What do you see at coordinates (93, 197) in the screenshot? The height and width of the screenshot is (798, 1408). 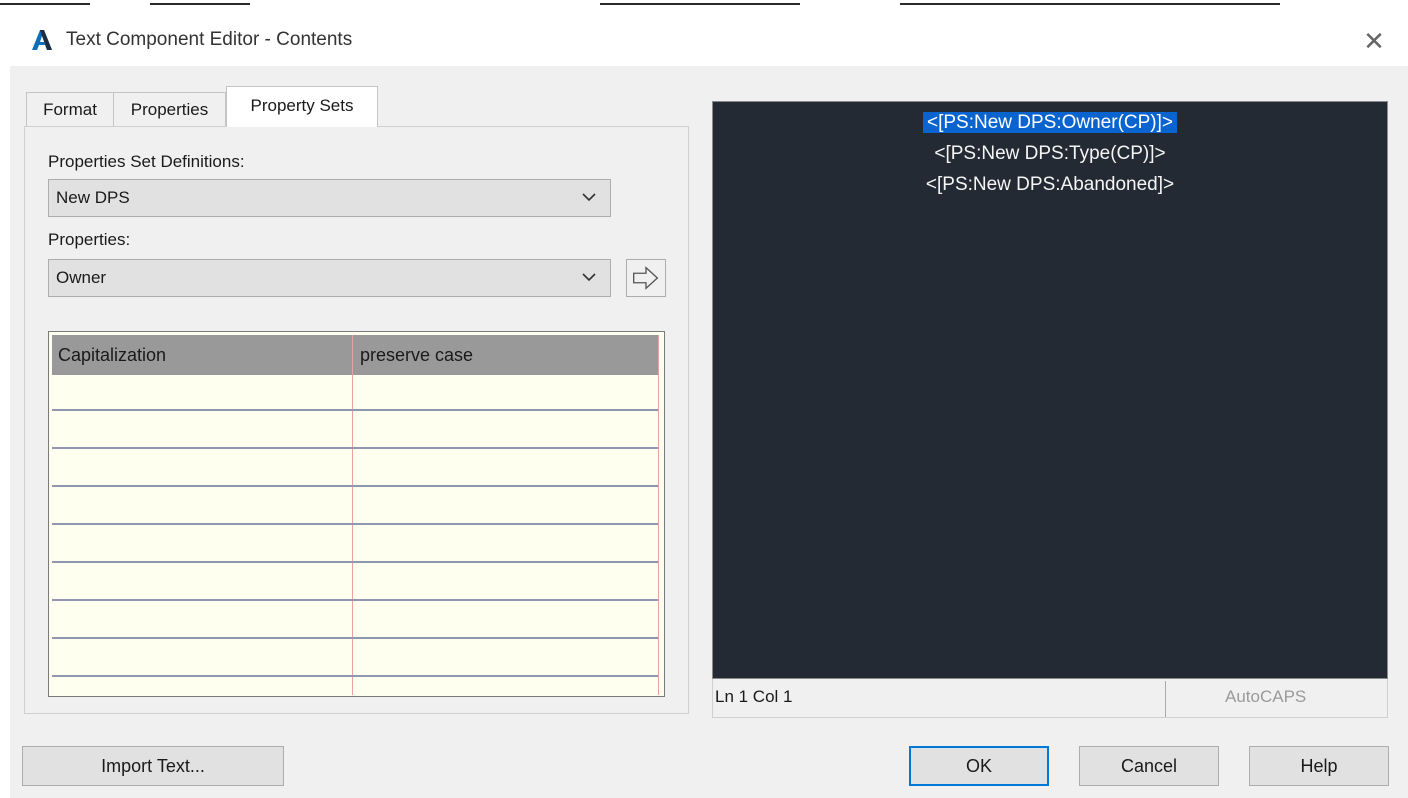 I see `definitions-value: New DPS` at bounding box center [93, 197].